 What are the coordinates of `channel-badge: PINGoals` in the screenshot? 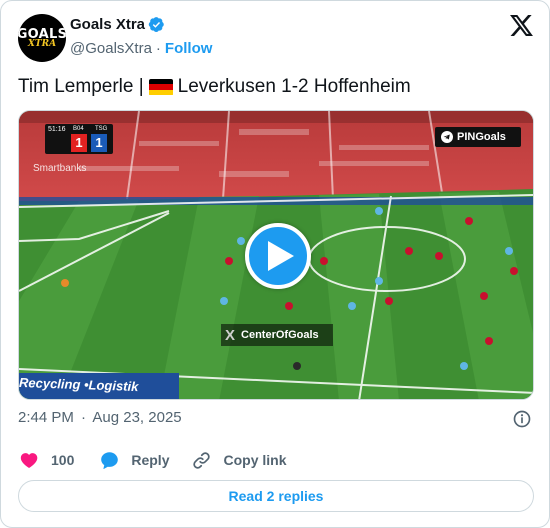 It's located at (478, 137).